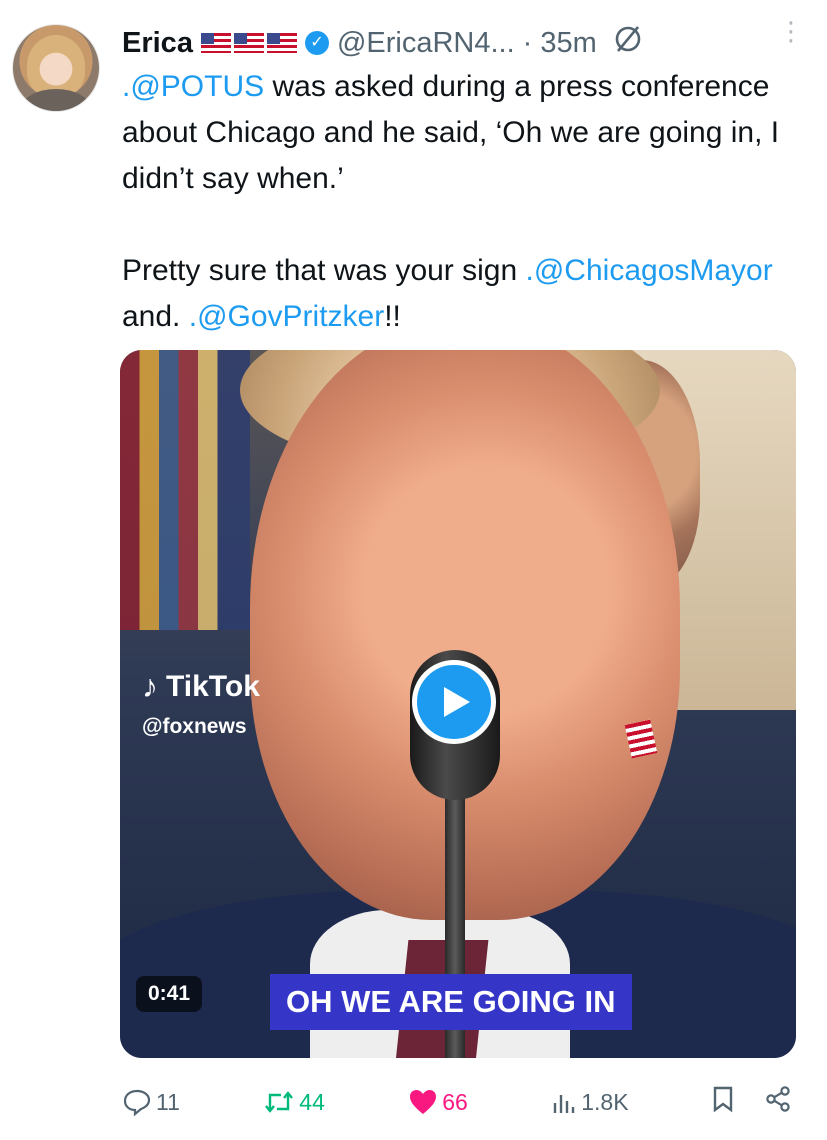  I want to click on tweet-text-4: !!, so click(392, 316).